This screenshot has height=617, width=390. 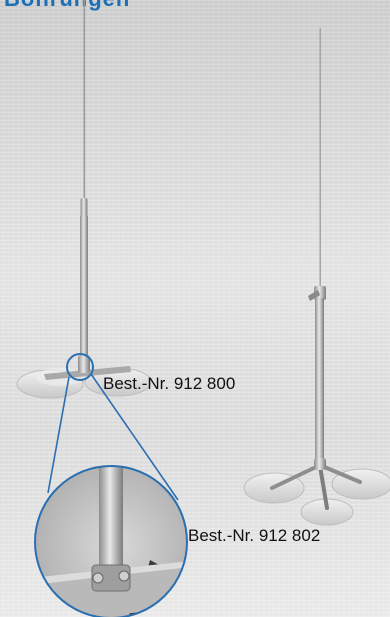 What do you see at coordinates (169, 383) in the screenshot?
I see `product-number-label: Best.-Nr. 912 800` at bounding box center [169, 383].